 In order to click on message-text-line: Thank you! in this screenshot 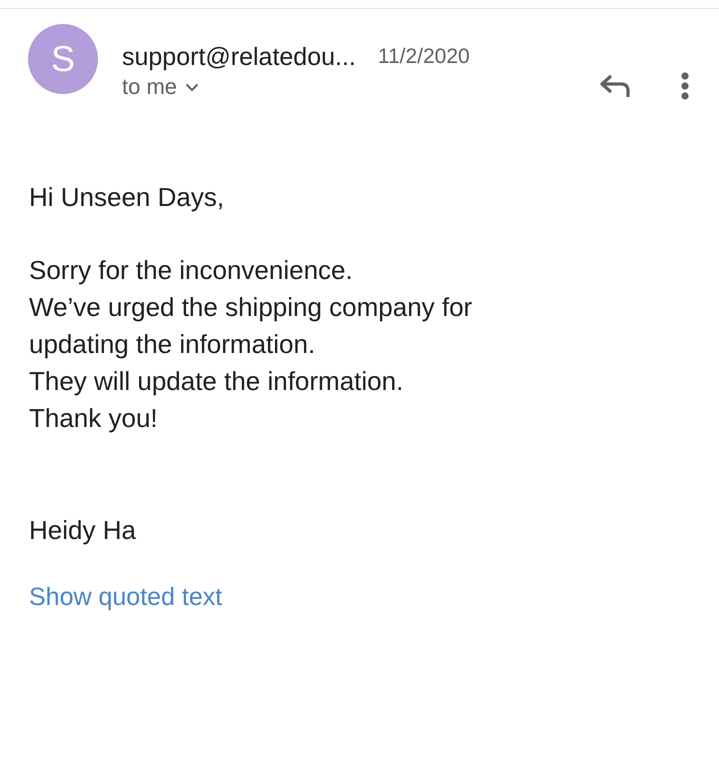, I will do `click(93, 418)`.